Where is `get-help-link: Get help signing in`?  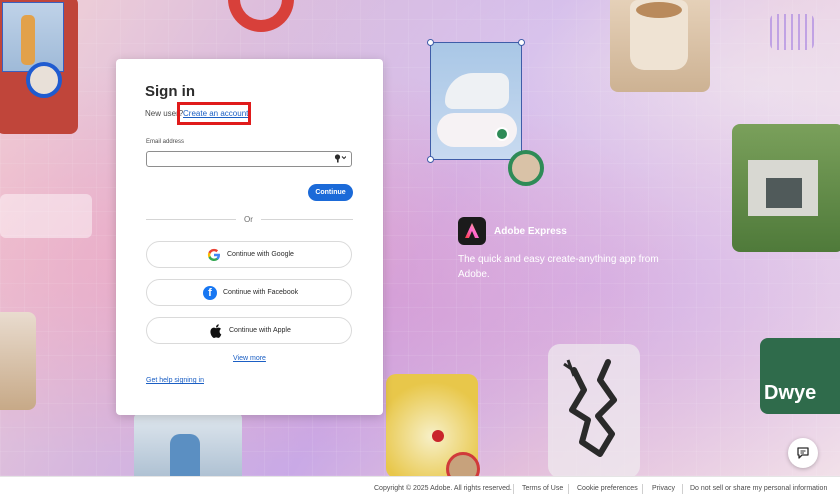 get-help-link: Get help signing in is located at coordinates (175, 380).